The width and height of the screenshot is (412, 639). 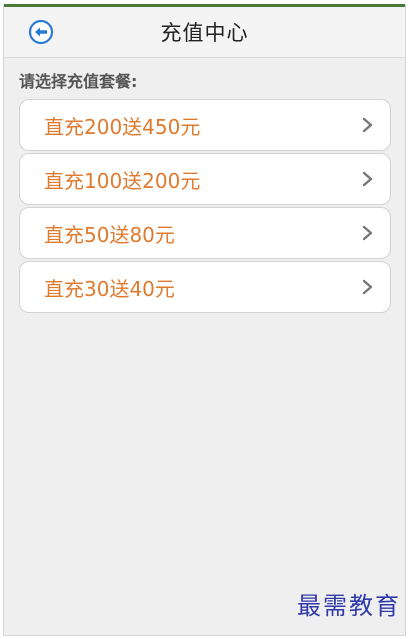 What do you see at coordinates (349, 606) in the screenshot?
I see `watermark-text: 最需教育` at bounding box center [349, 606].